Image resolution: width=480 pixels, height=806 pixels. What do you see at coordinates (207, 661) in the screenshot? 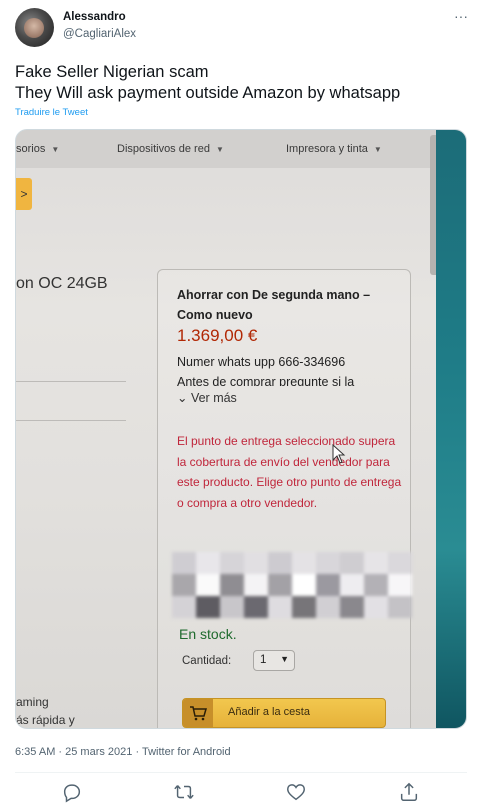
I see `photo-quantity-label: Cantidad:` at bounding box center [207, 661].